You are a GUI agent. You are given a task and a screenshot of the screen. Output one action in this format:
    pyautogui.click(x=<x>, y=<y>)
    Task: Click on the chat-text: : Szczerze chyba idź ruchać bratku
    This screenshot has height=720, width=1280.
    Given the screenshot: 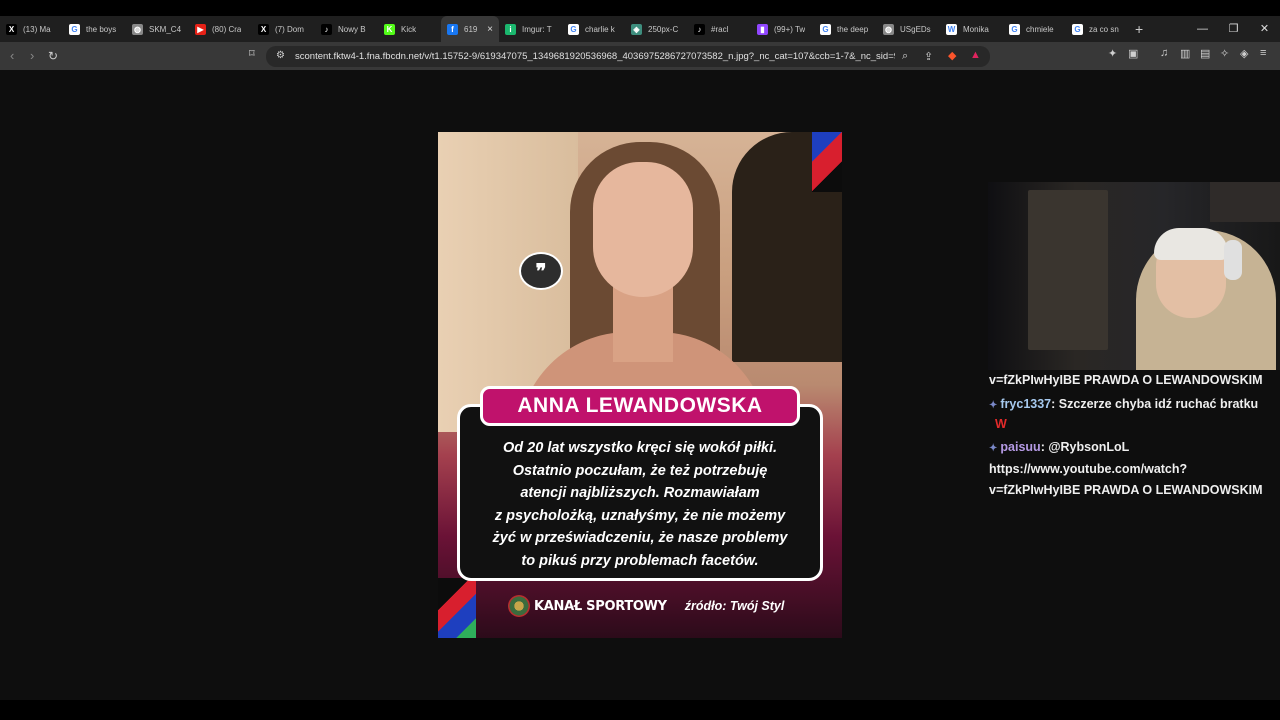 What is the action you would take?
    pyautogui.click(x=1155, y=404)
    